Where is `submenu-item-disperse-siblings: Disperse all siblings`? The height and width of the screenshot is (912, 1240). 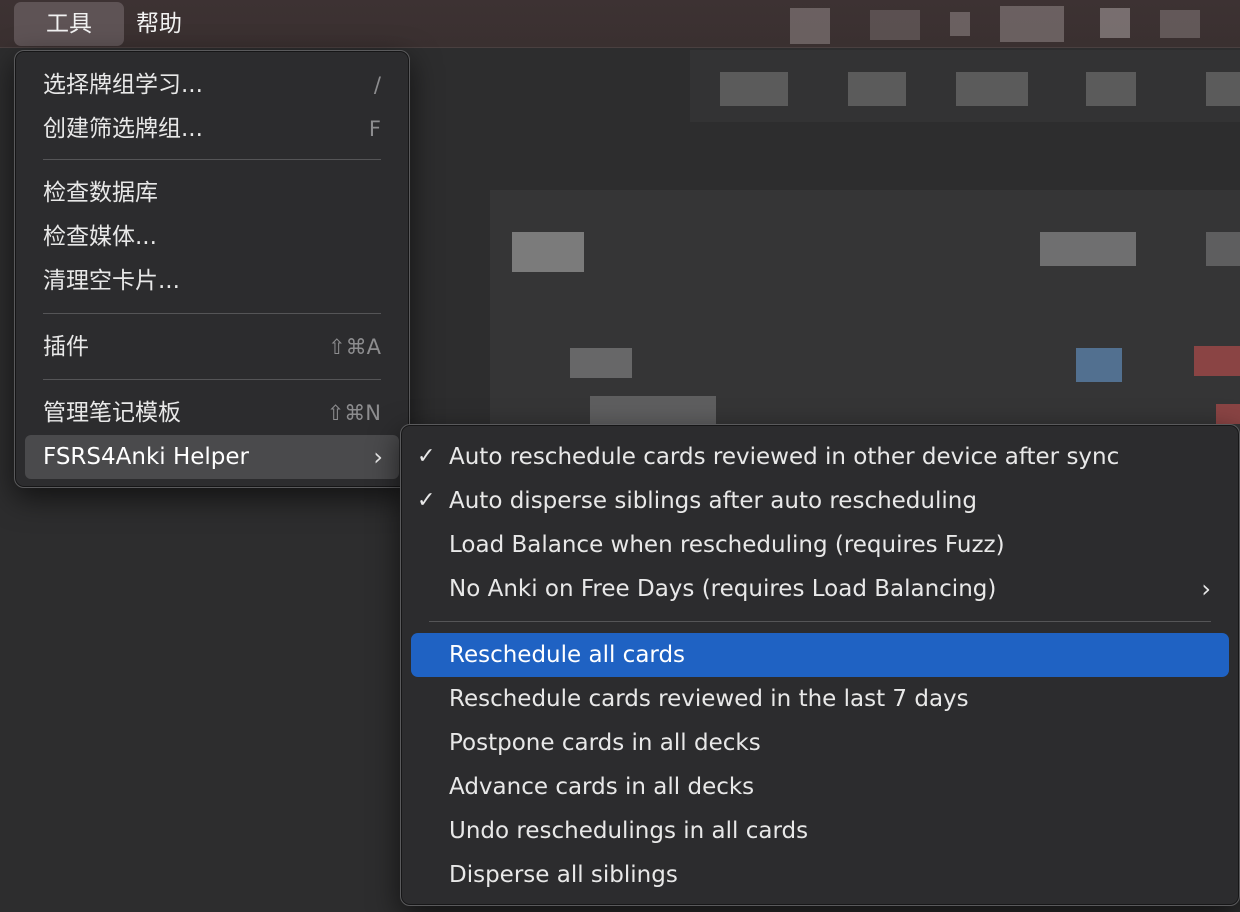 submenu-item-disperse-siblings: Disperse all siblings is located at coordinates (820, 875).